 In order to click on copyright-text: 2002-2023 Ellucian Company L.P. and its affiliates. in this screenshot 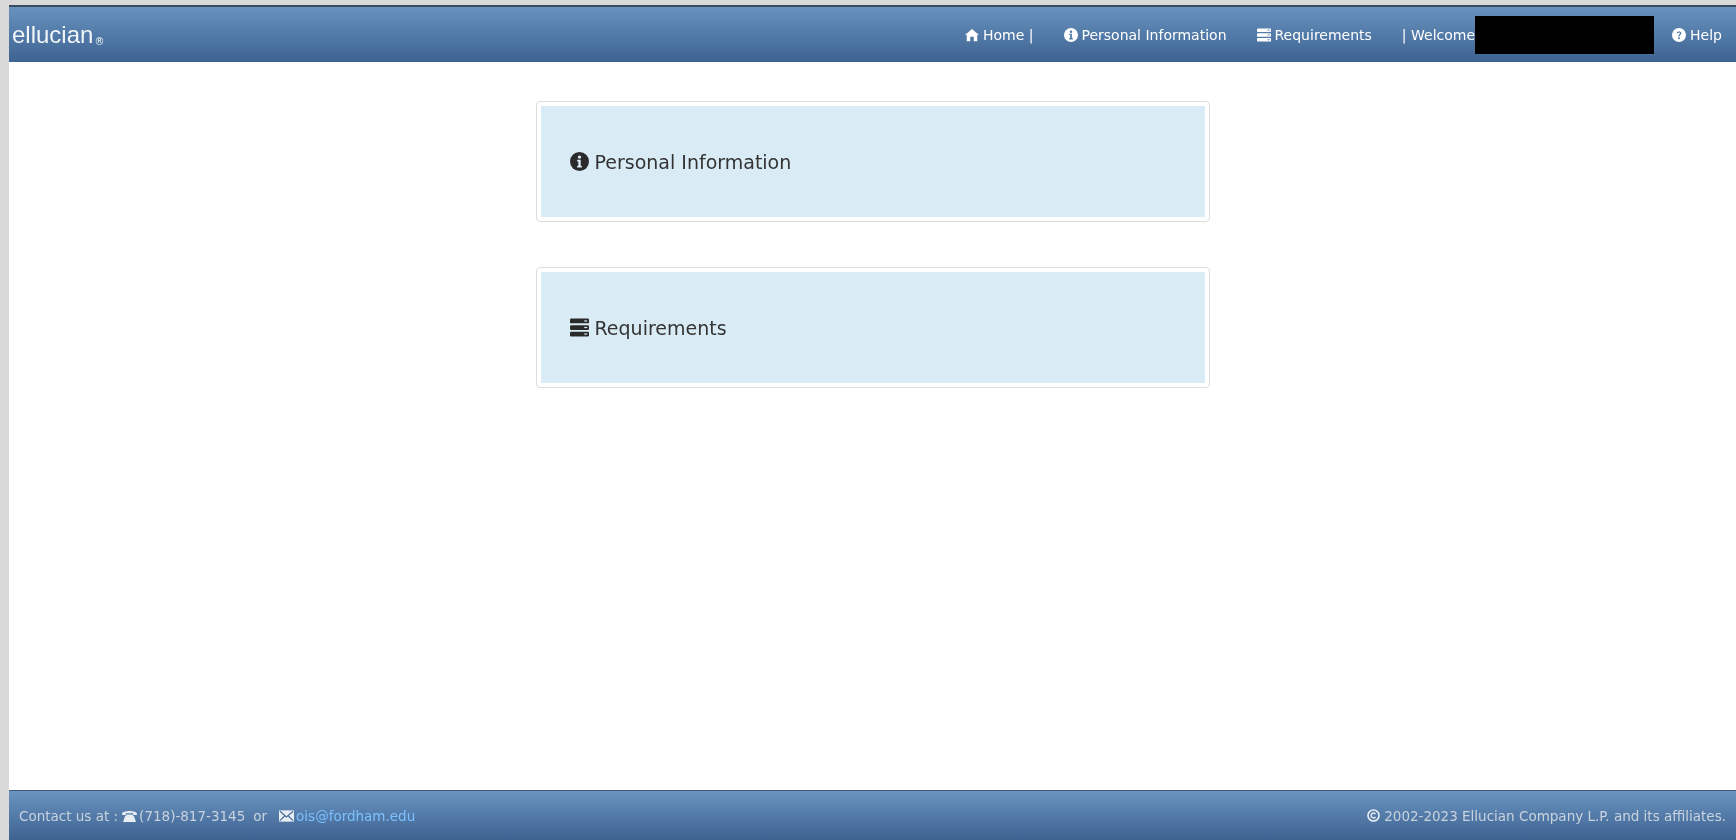, I will do `click(1555, 815)`.